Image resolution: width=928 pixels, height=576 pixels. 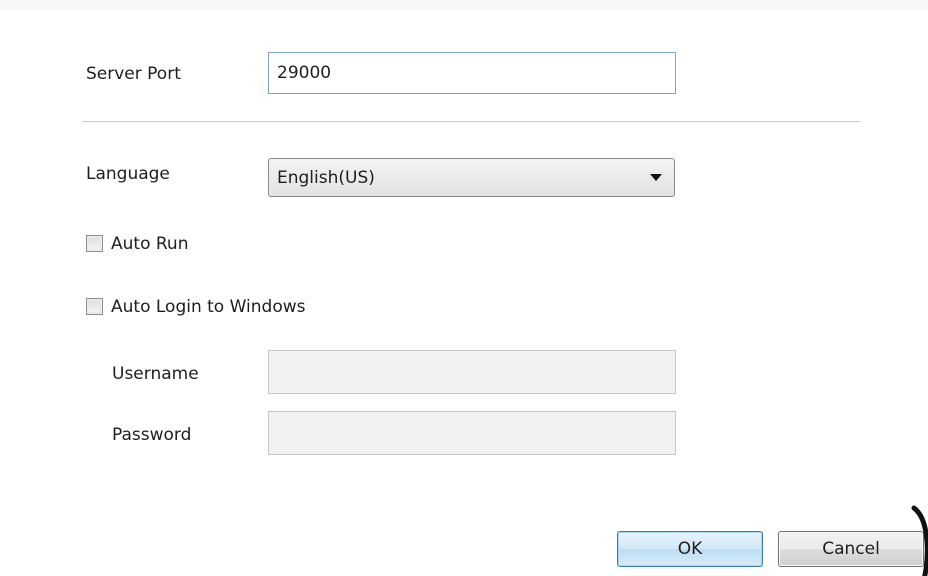 I want to click on dialog-top-edge, so click(x=464, y=5).